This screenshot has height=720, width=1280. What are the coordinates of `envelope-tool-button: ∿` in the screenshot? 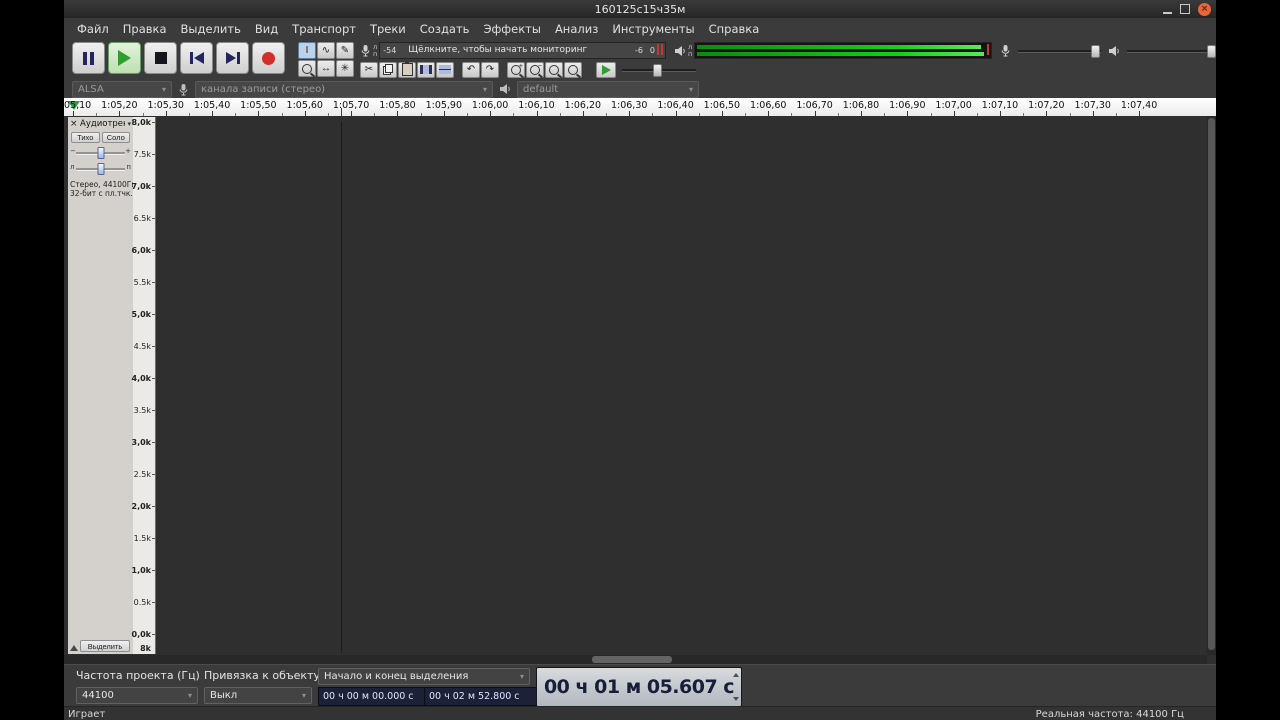 It's located at (326, 50).